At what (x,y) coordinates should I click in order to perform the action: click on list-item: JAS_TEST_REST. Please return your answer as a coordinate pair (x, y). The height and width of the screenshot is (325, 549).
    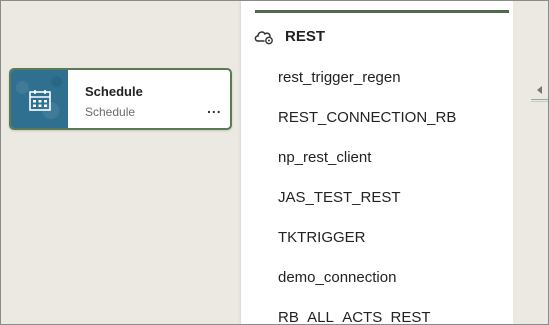
    Looking at the image, I should click on (367, 198).